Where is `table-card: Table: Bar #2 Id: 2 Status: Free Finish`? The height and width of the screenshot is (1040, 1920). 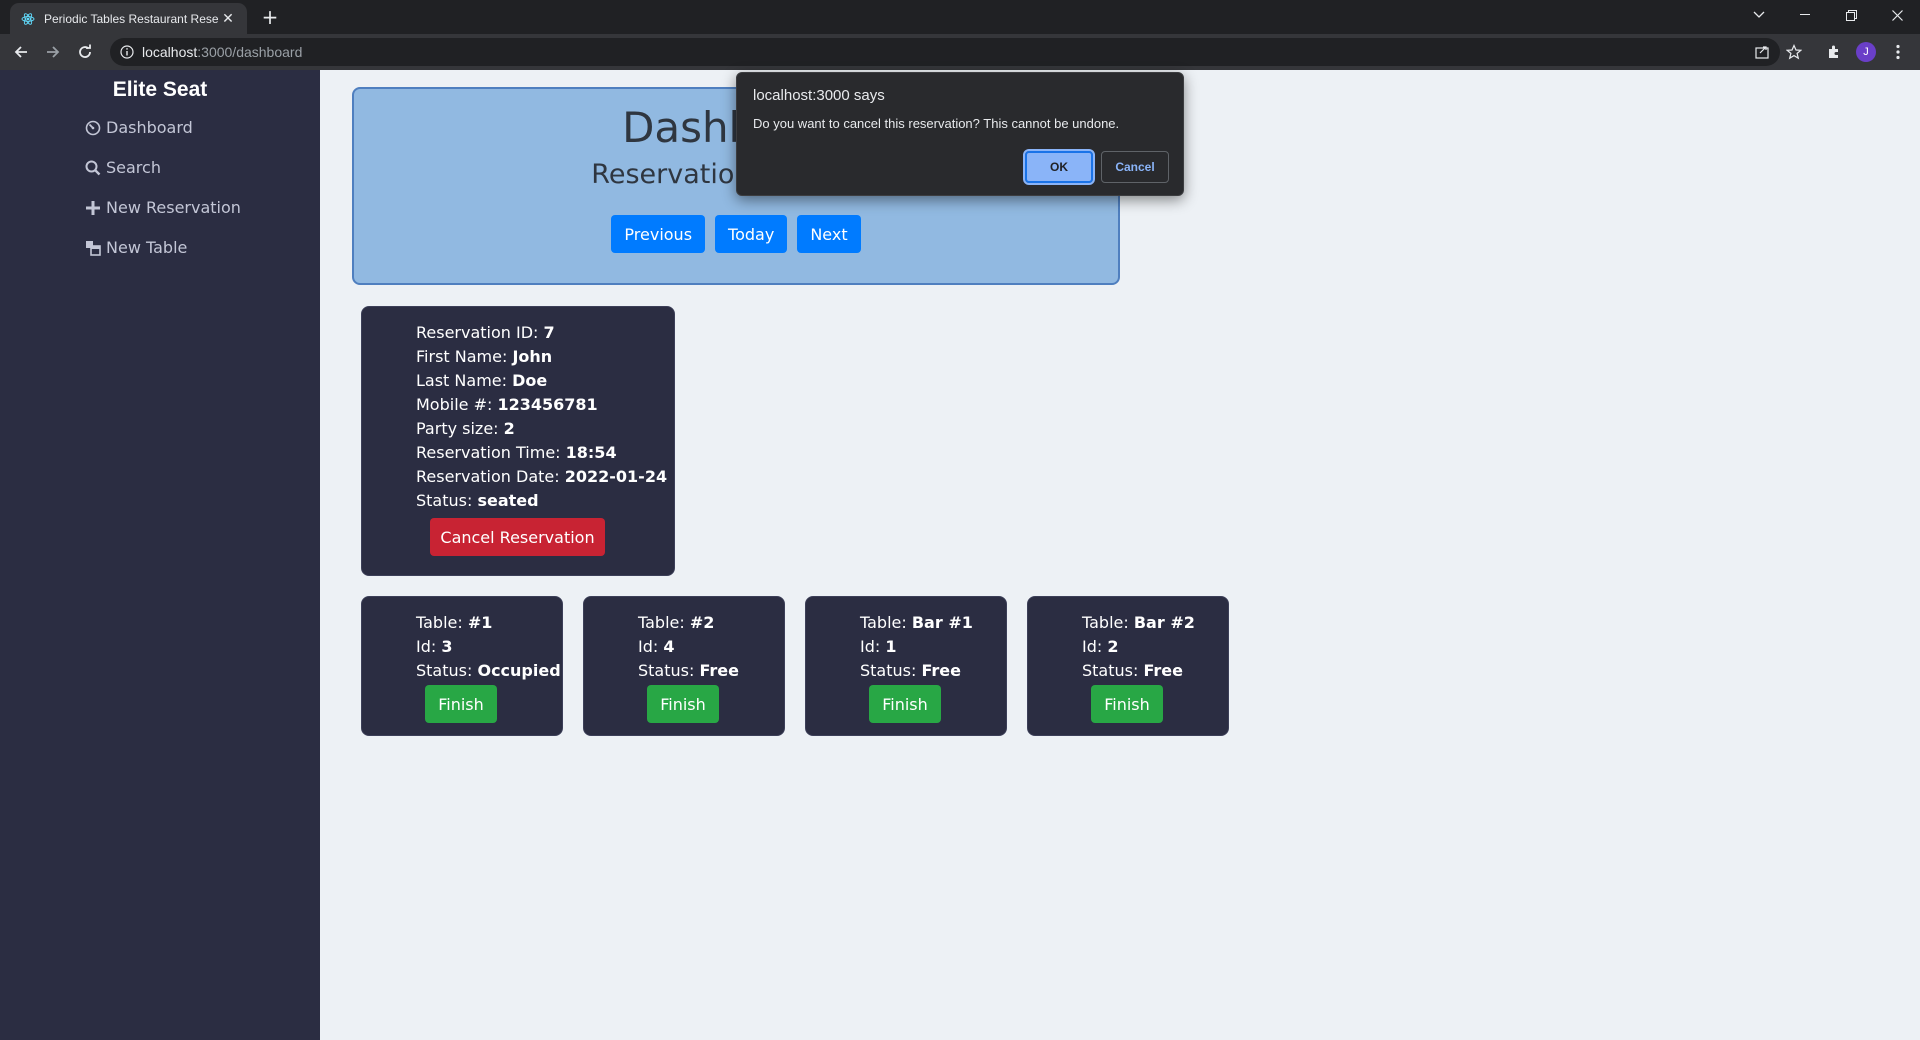
table-card: Table: Bar #2 Id: 2 Status: Free Finish is located at coordinates (1128, 666).